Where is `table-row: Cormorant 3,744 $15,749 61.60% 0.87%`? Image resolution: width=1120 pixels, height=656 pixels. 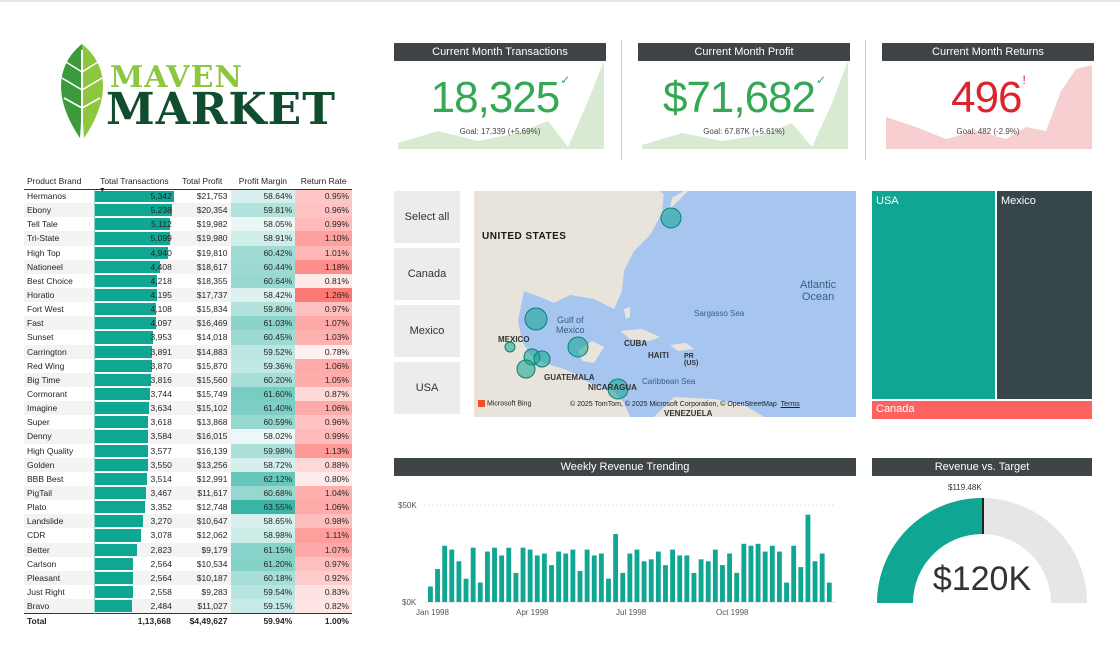
table-row: Cormorant 3,744 $15,749 61.60% 0.87% is located at coordinates (188, 394).